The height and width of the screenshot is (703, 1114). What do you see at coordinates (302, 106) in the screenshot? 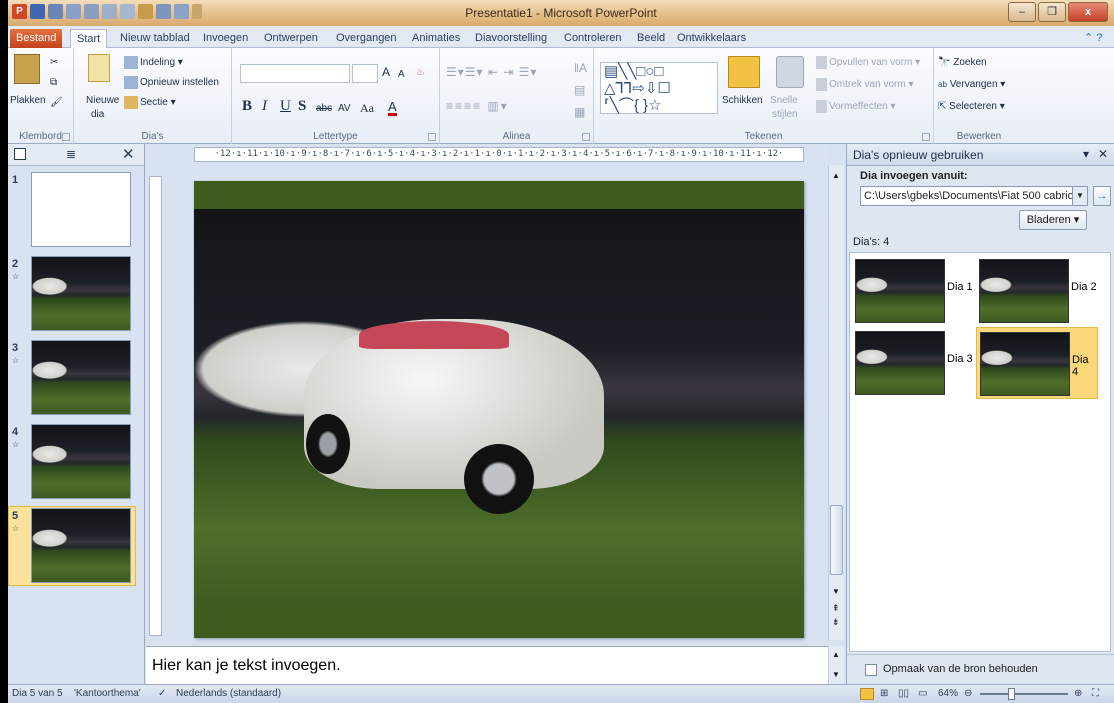
I see `shadow-button: S` at bounding box center [302, 106].